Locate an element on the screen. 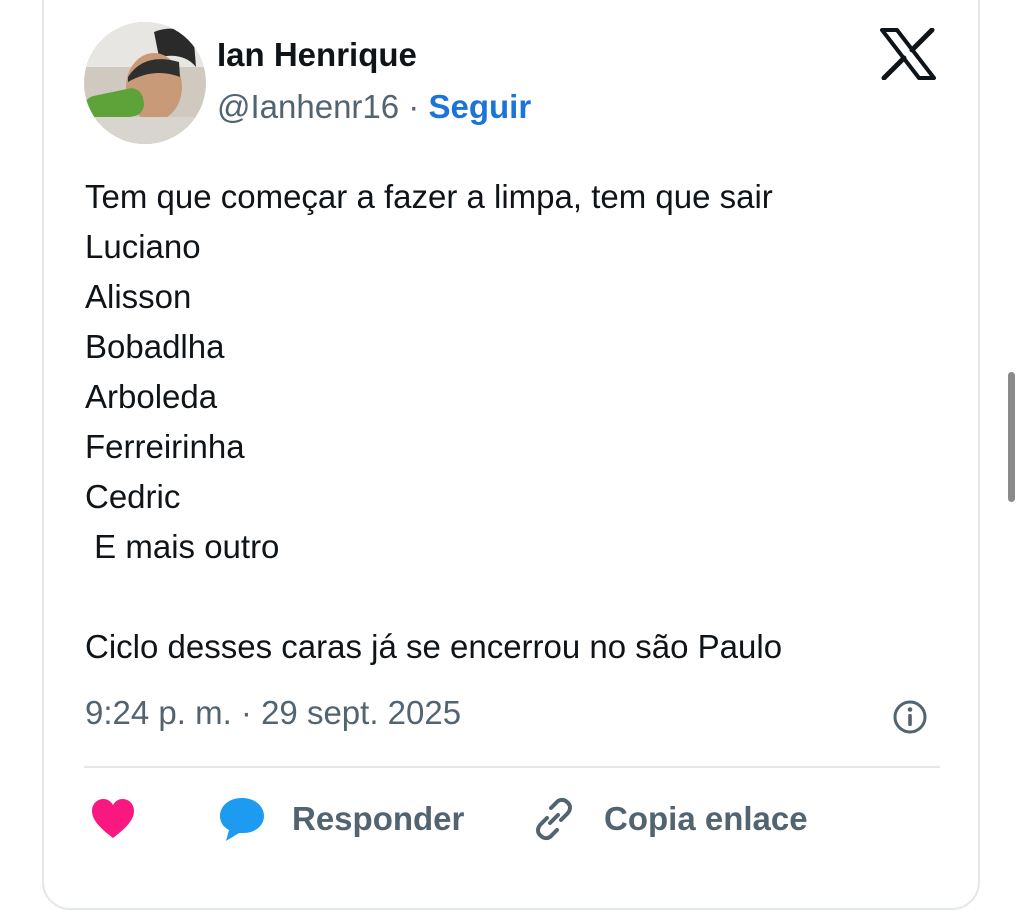  copy-link-button: Copia enlace is located at coordinates (669, 819).